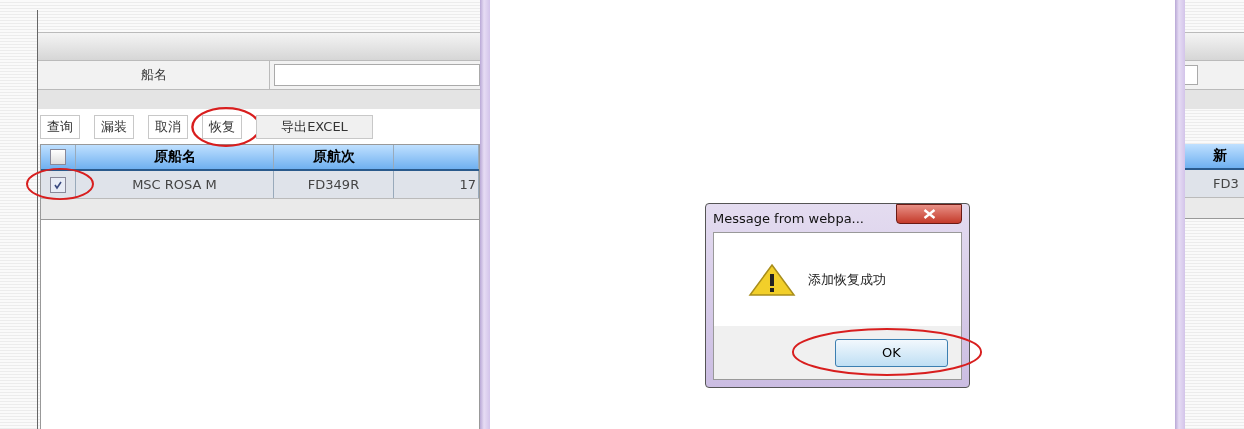 The width and height of the screenshot is (1244, 429). I want to click on check-icon, so click(58, 184).